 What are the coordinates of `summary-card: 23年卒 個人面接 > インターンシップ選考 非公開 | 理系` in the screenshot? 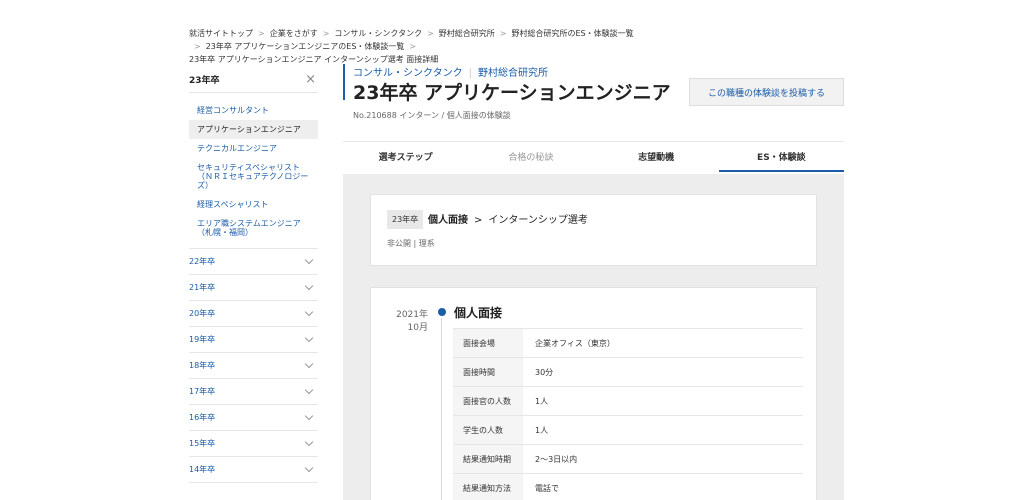 It's located at (593, 230).